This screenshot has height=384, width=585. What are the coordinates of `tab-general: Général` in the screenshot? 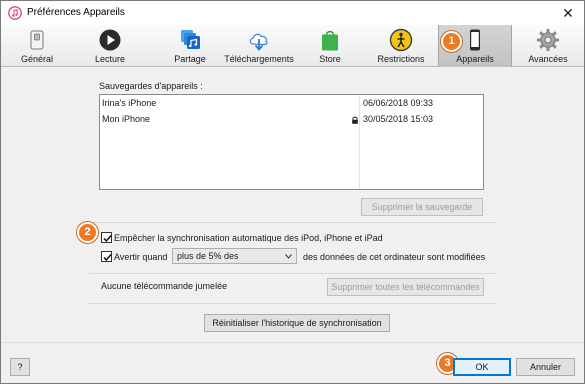 It's located at (37, 46).